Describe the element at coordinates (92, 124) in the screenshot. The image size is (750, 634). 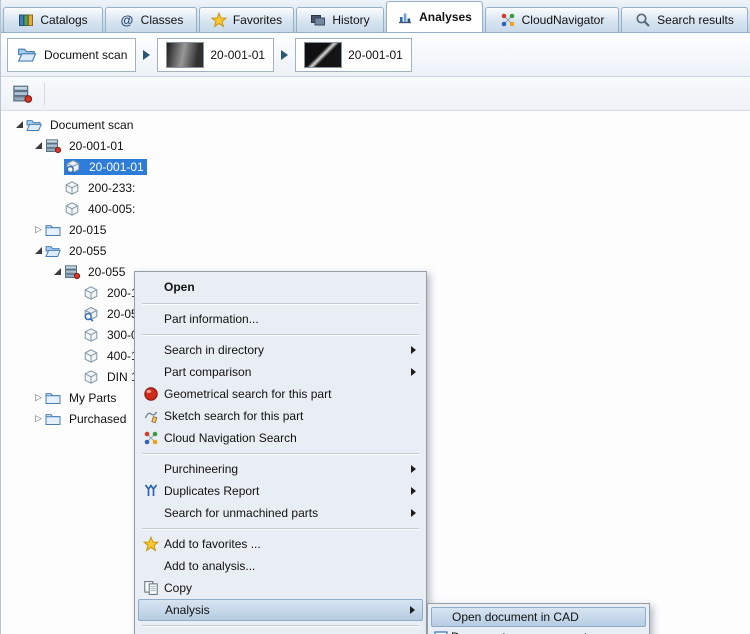
I see `tree-item-label: Document scan` at that location.